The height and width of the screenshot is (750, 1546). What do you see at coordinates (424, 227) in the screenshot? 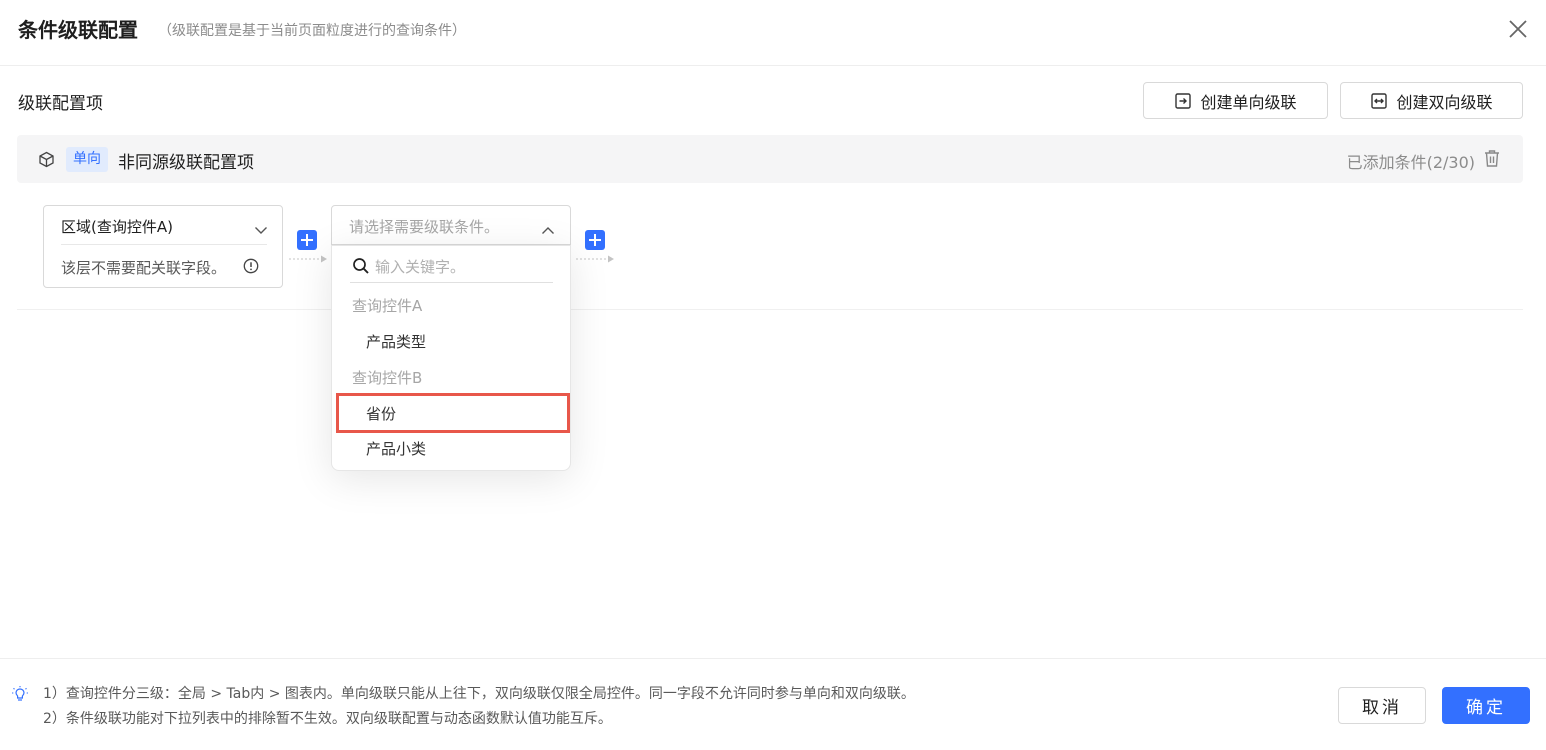
I see `node-b-placeholder: 请选择需要级联条件。` at bounding box center [424, 227].